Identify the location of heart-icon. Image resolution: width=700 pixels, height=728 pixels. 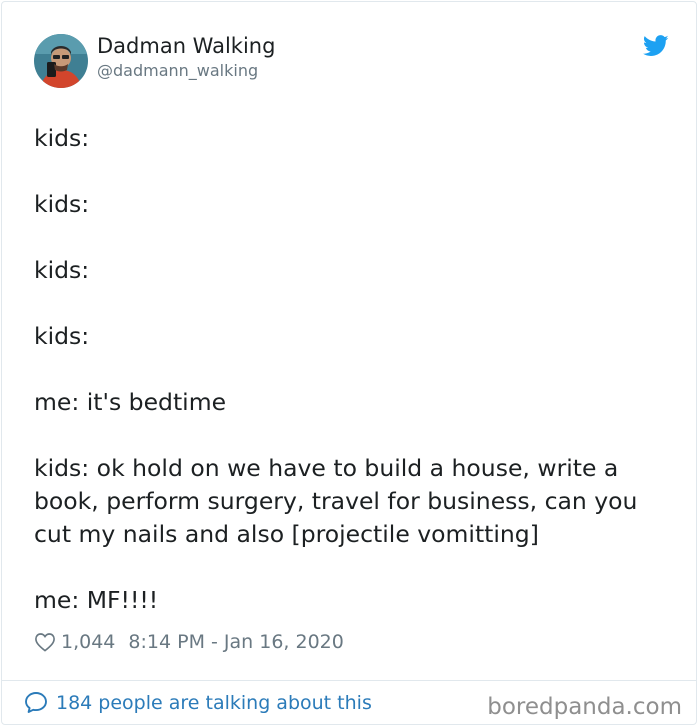
(45, 642).